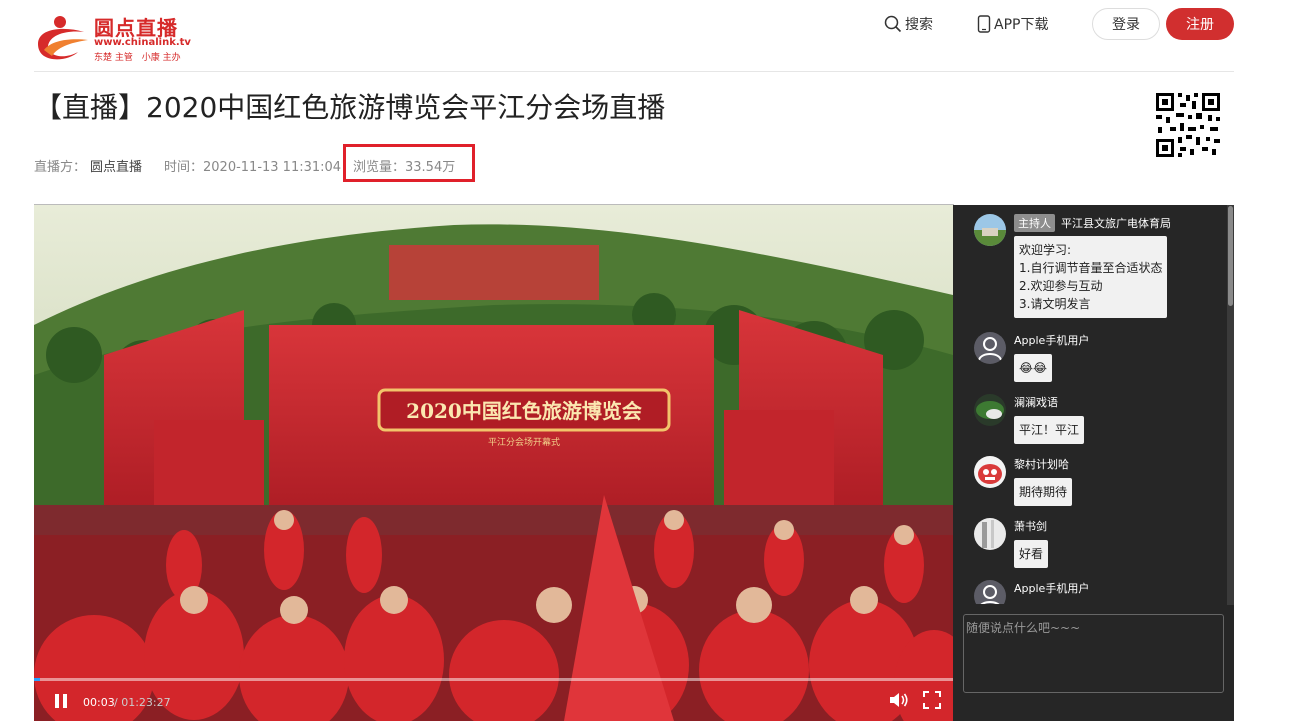 The height and width of the screenshot is (726, 1296). What do you see at coordinates (932, 700) in the screenshot?
I see `fullscreen-icon` at bounding box center [932, 700].